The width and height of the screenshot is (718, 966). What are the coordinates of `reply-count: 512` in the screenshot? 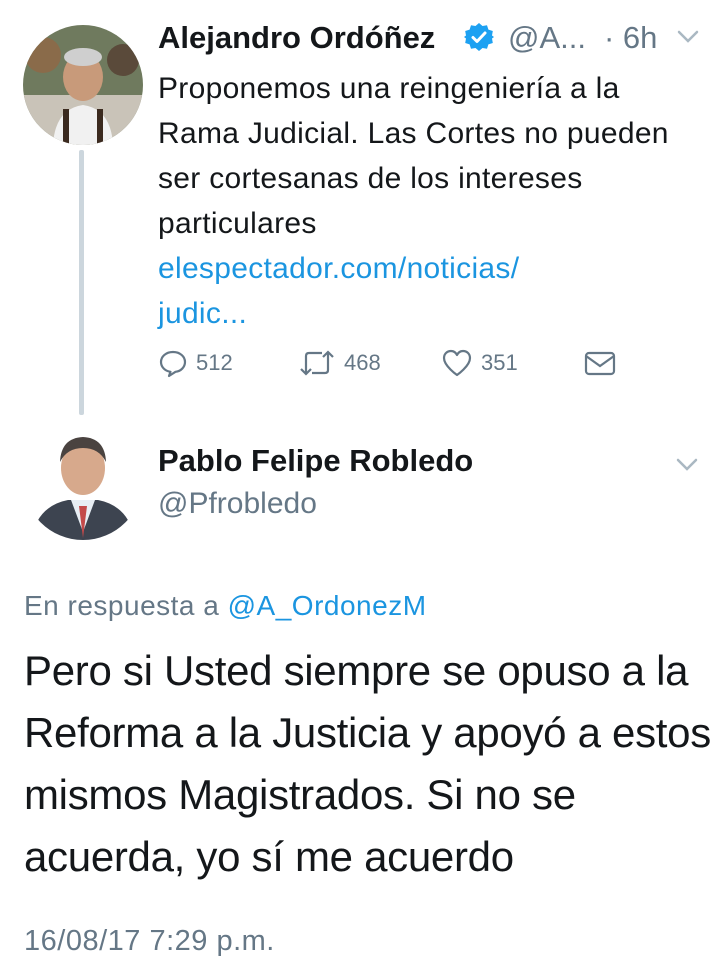 It's located at (214, 362).